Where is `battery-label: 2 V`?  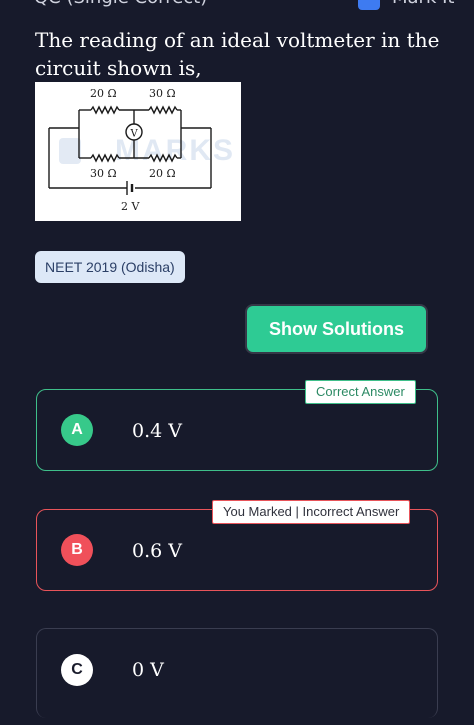
battery-label: 2 V is located at coordinates (130, 206).